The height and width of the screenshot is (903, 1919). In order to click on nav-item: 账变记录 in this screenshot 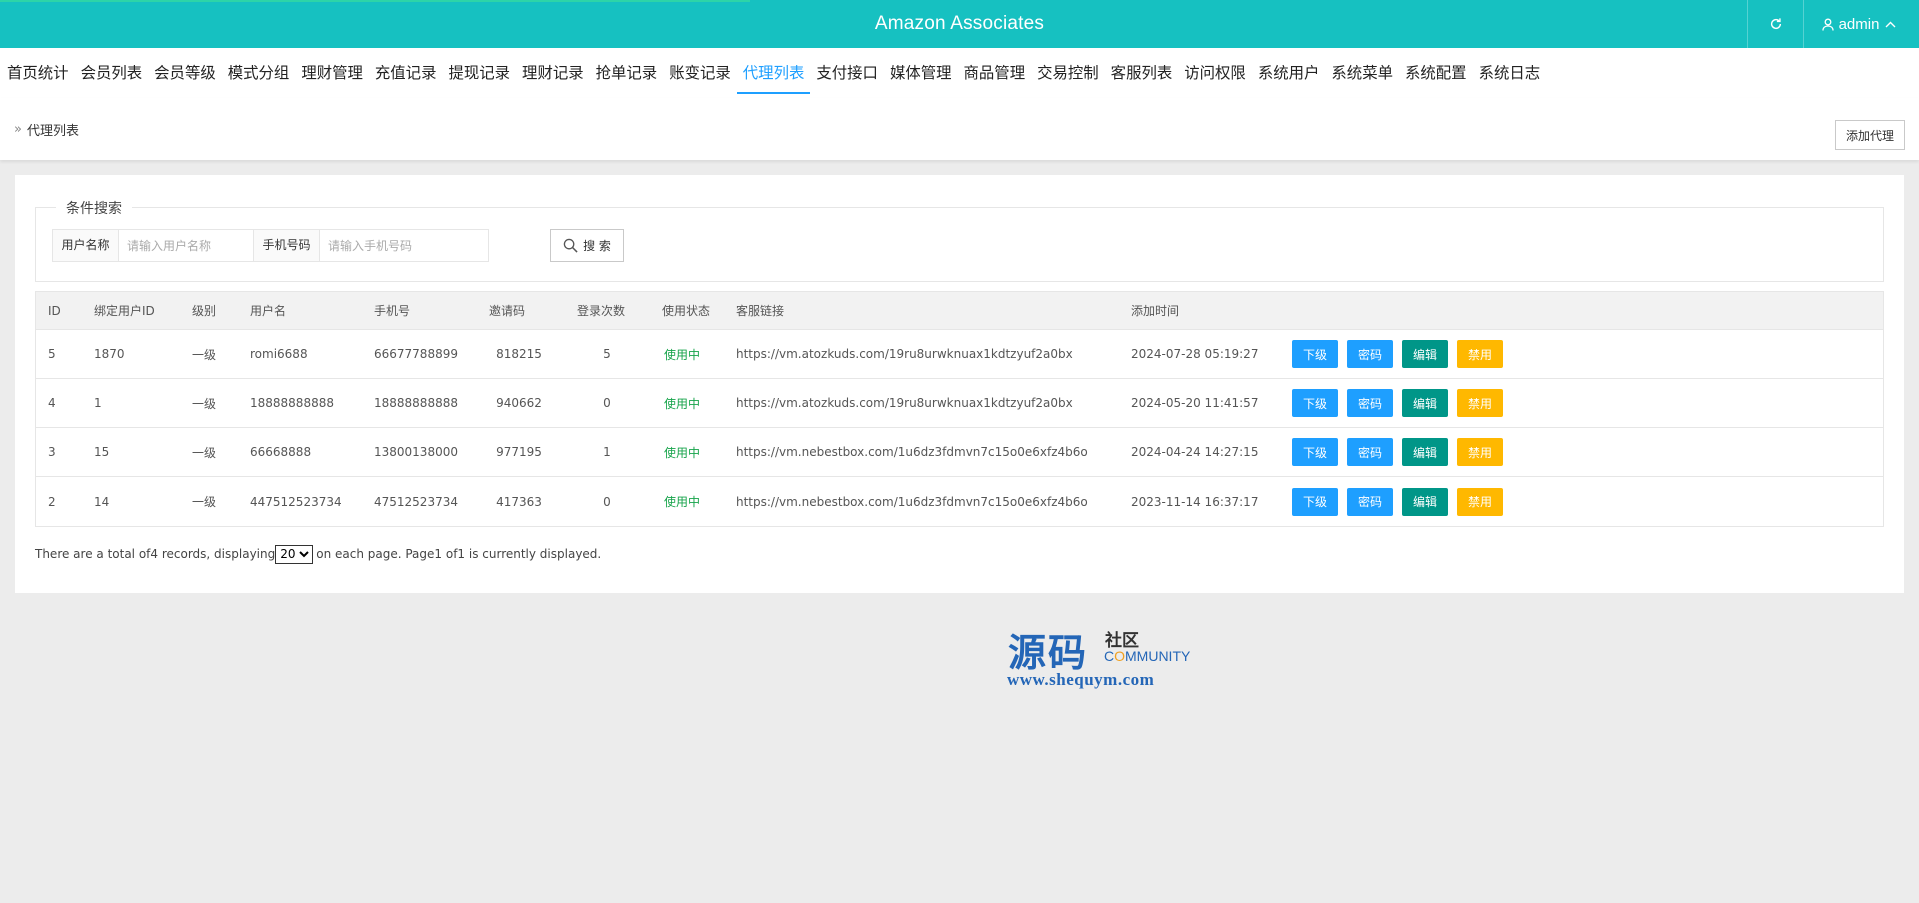, I will do `click(700, 73)`.